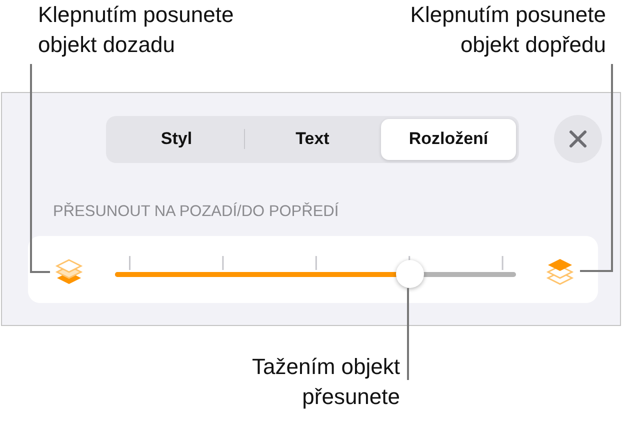  I want to click on callout-text: Tažením objekt přesunete, so click(326, 382).